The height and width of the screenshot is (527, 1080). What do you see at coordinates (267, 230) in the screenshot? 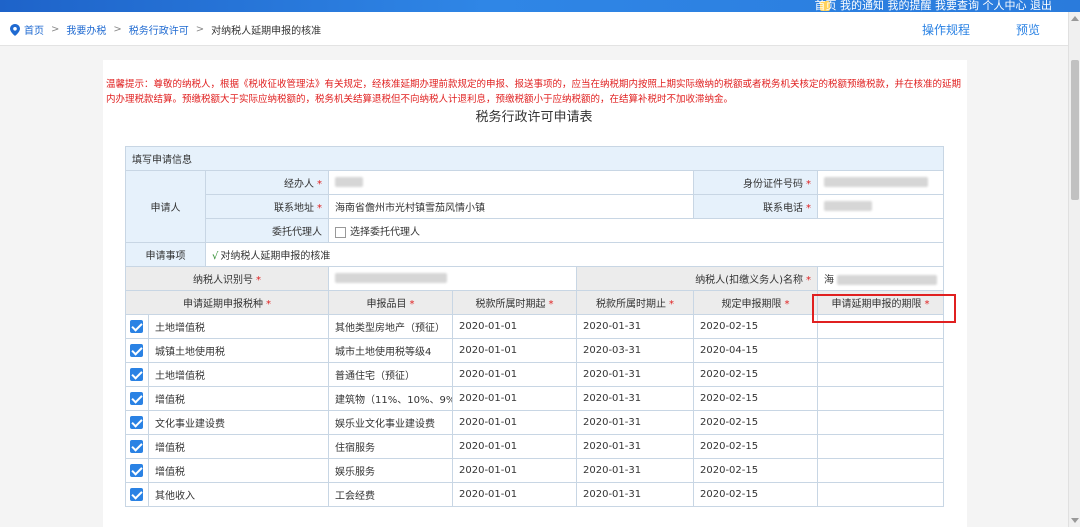
I see `delegate-label: 委托代理人` at bounding box center [267, 230].